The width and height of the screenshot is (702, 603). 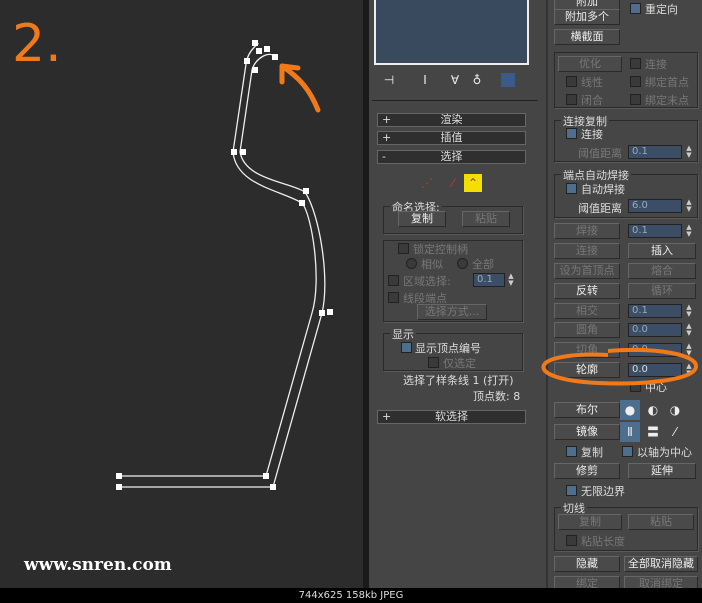 I want to click on tangent-copy-button: 复制, so click(x=590, y=522).